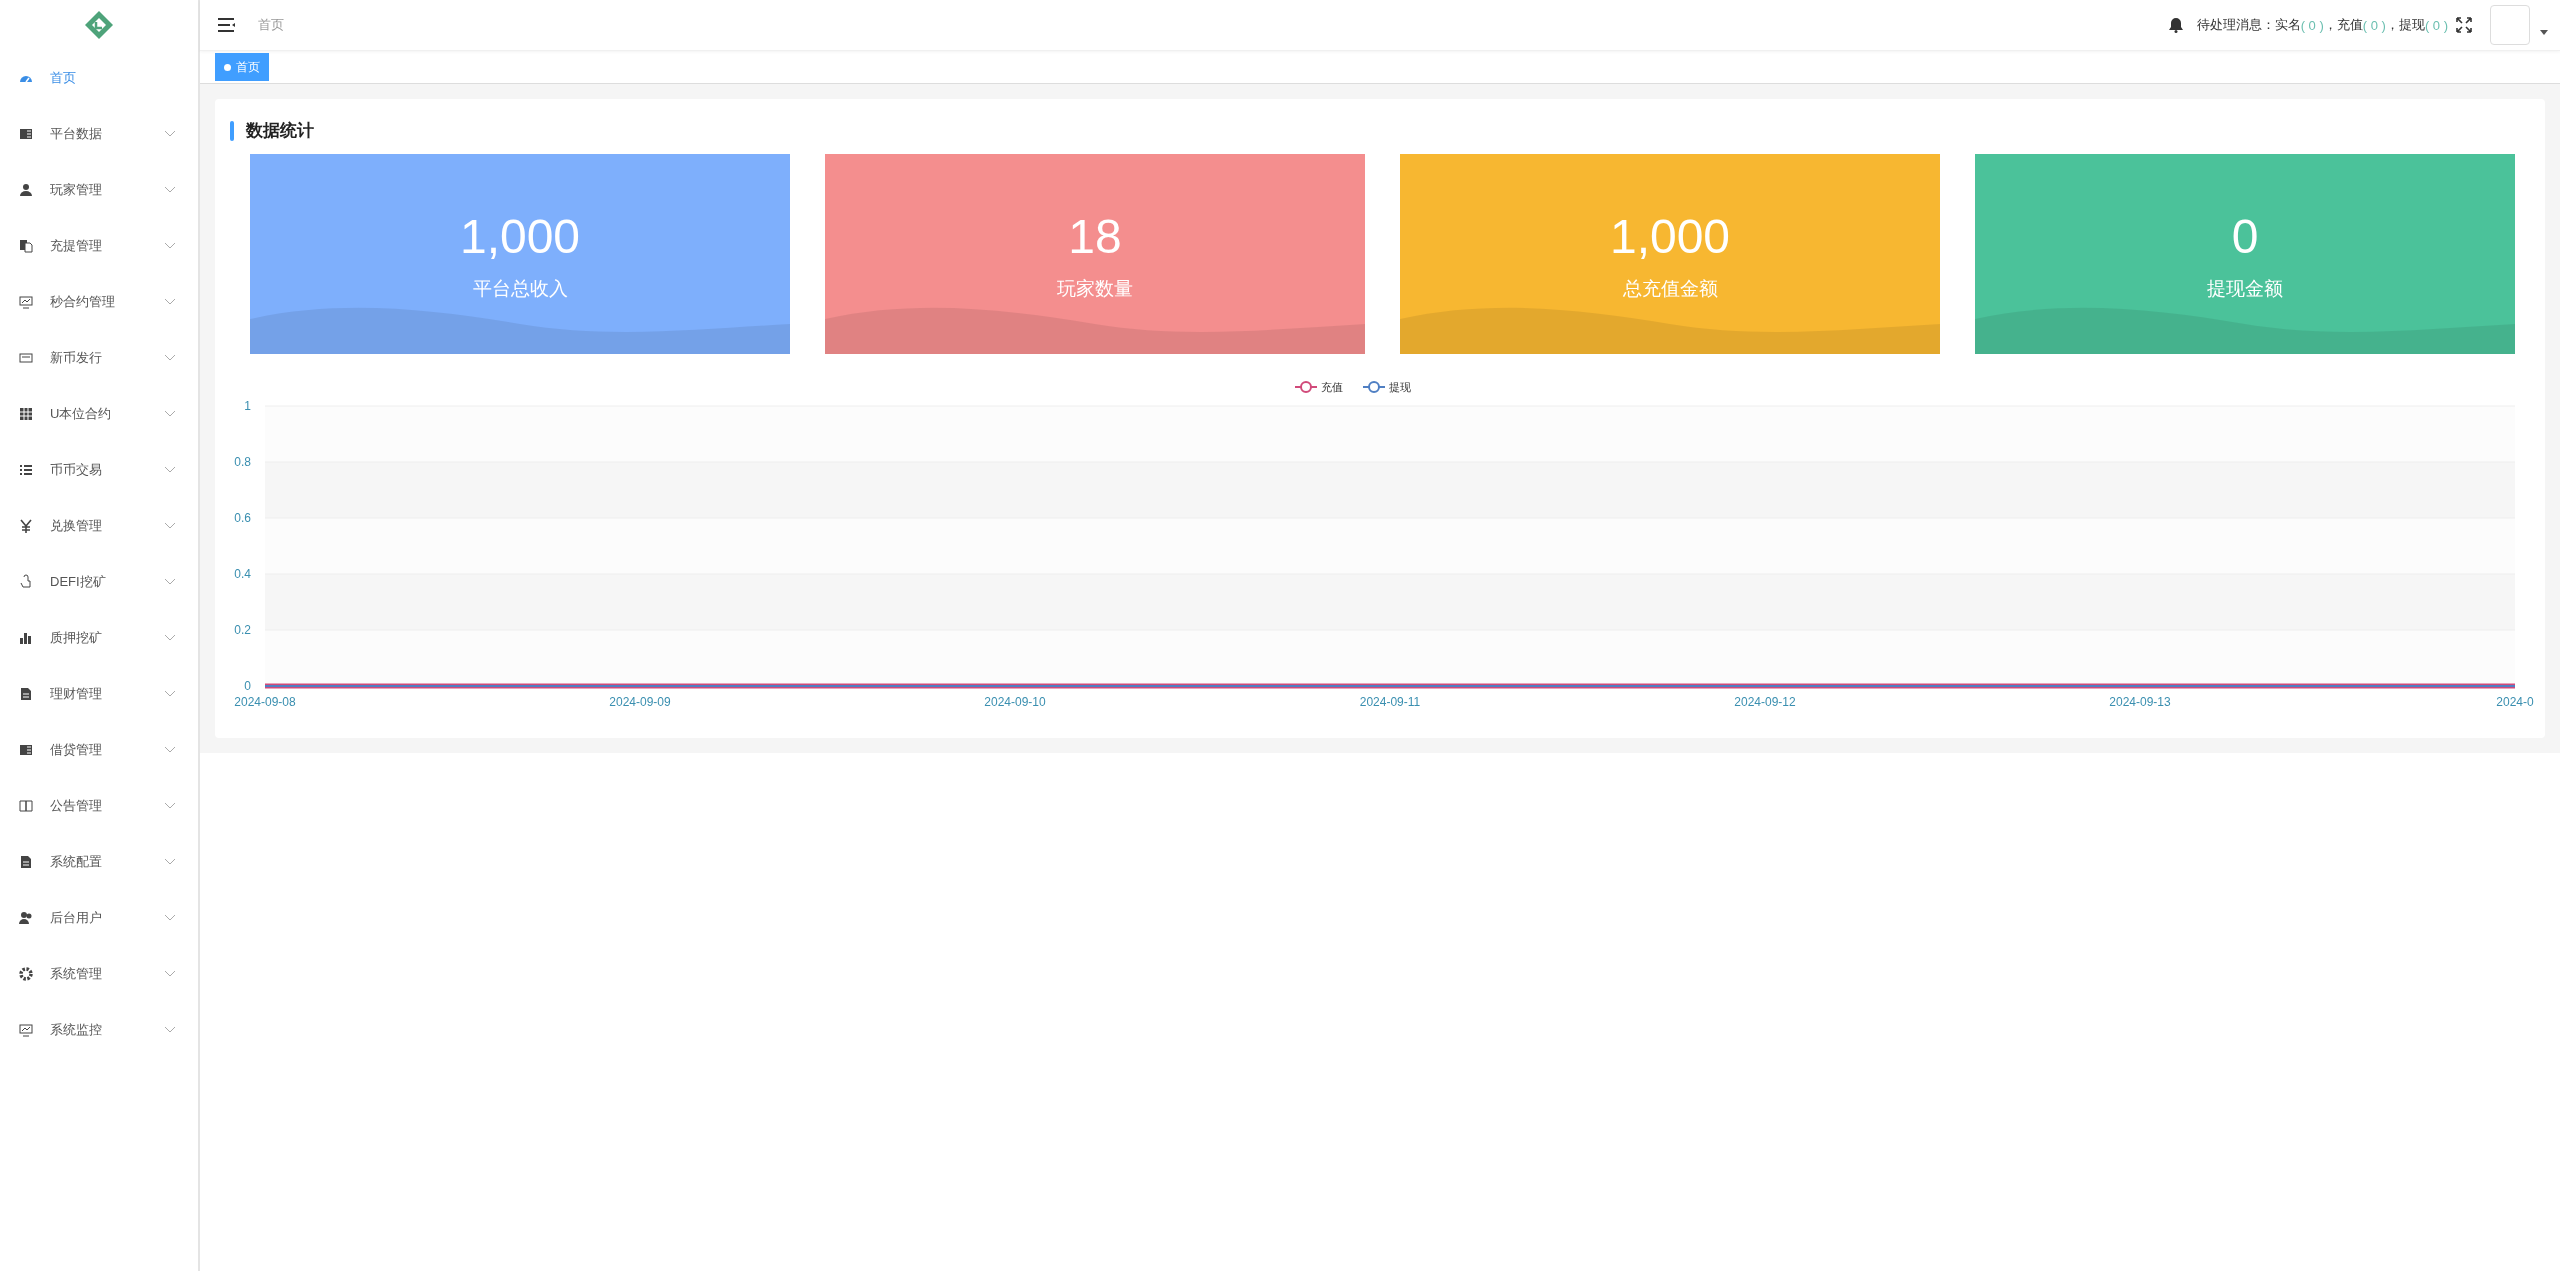  What do you see at coordinates (1765, 702) in the screenshot?
I see `x-tick-label: 2024-09-12` at bounding box center [1765, 702].